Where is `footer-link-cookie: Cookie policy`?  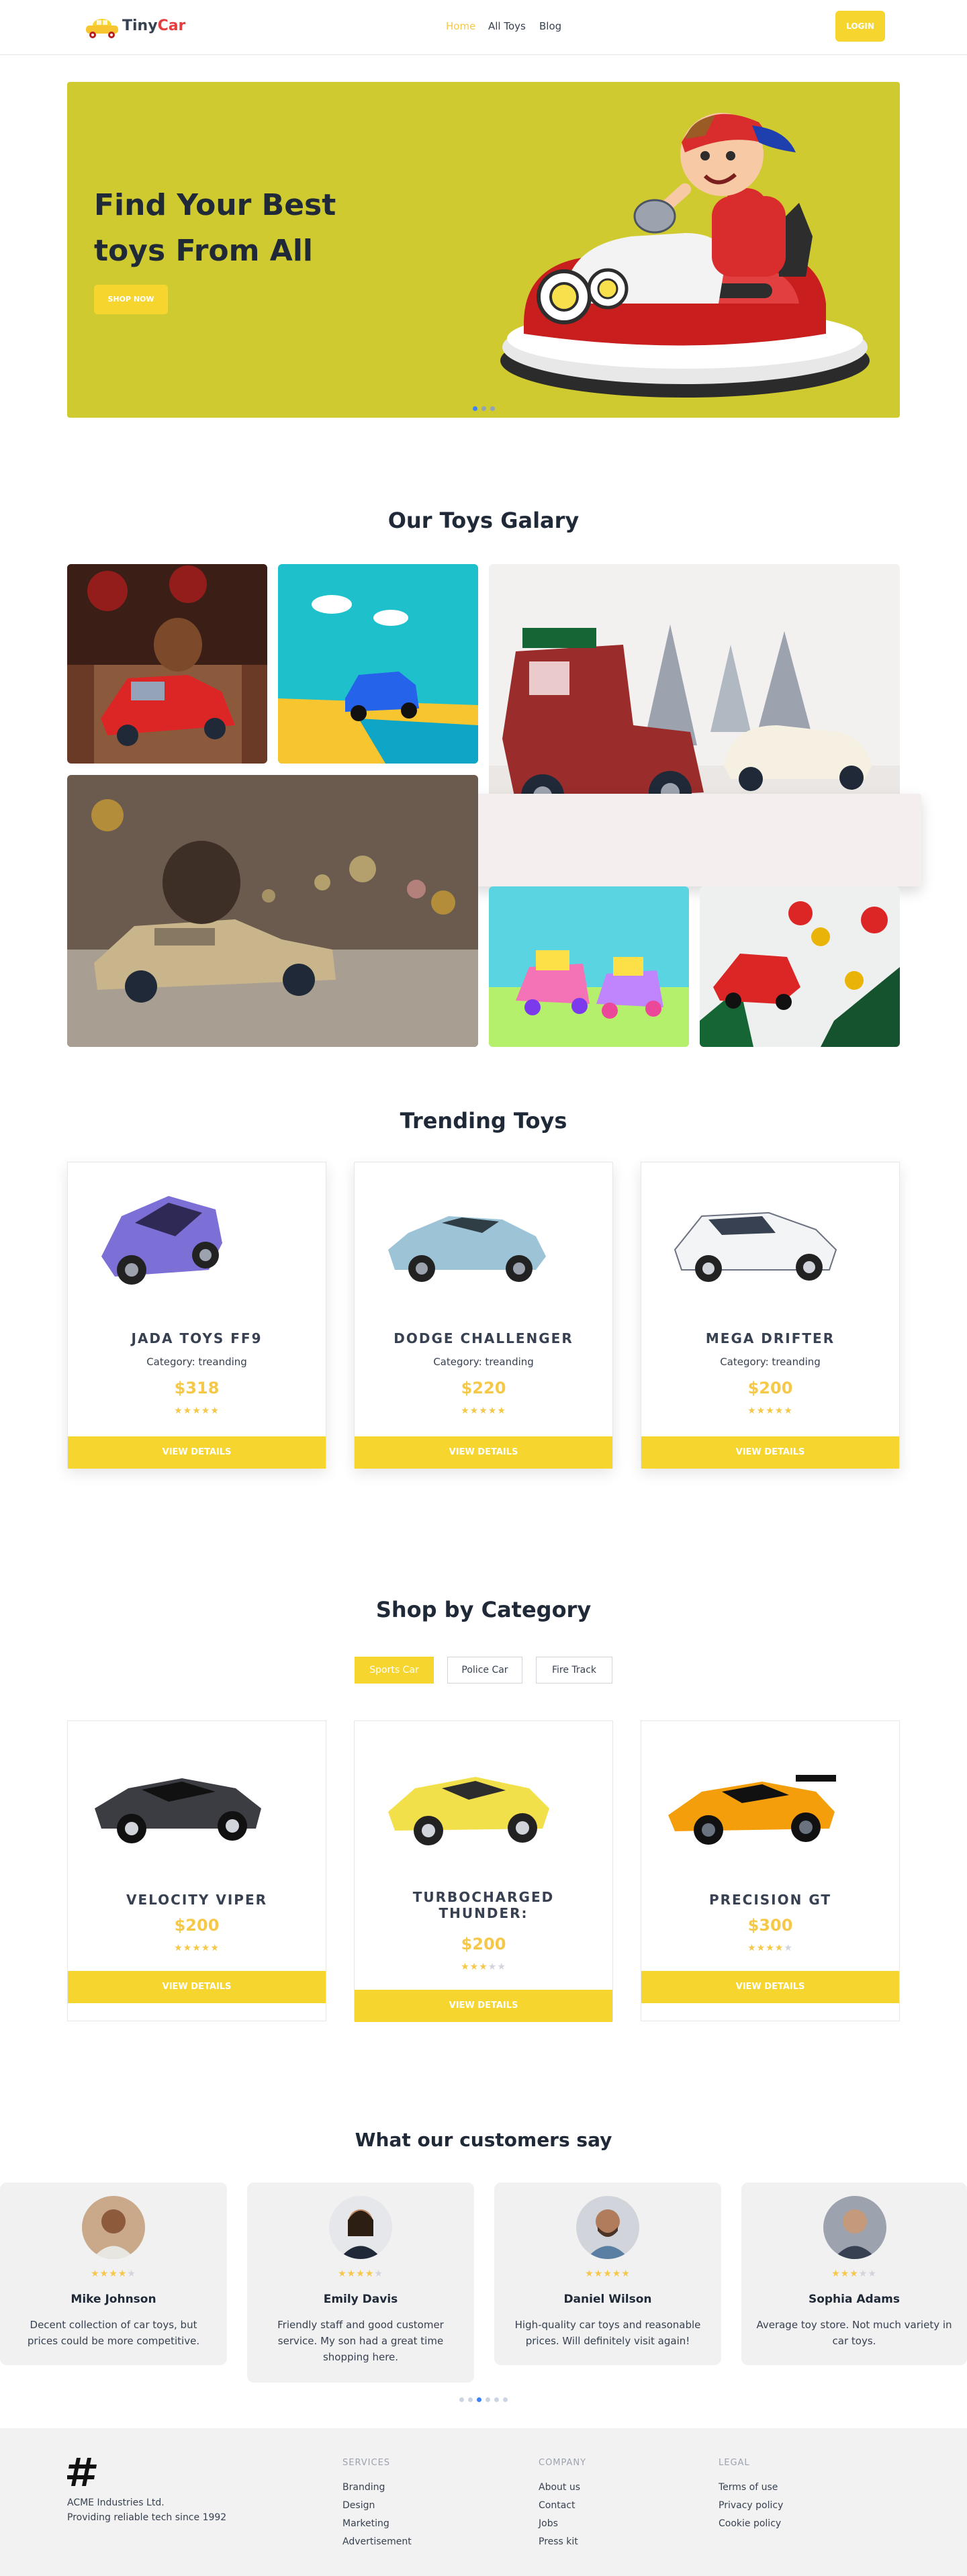
footer-link-cookie: Cookie policy is located at coordinates (750, 2523).